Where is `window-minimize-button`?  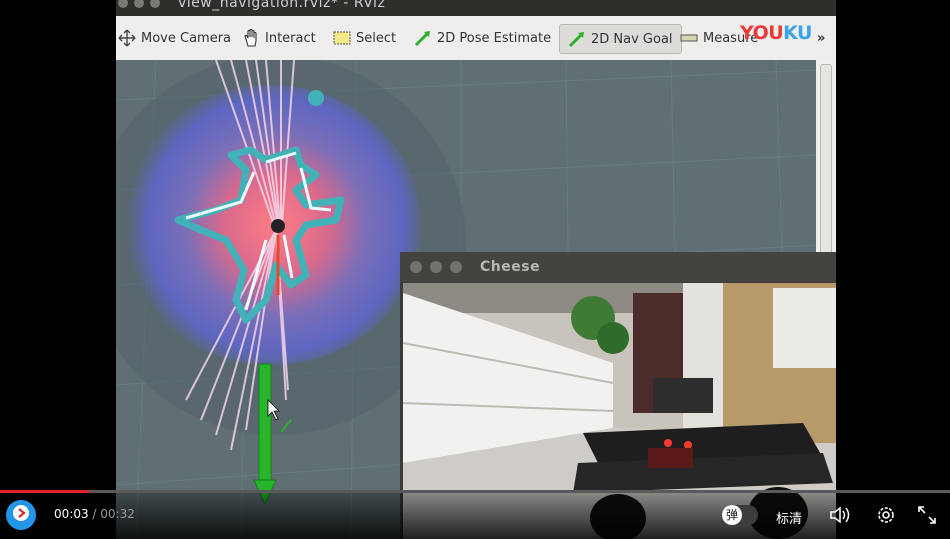
window-minimize-button is located at coordinates (139, 4).